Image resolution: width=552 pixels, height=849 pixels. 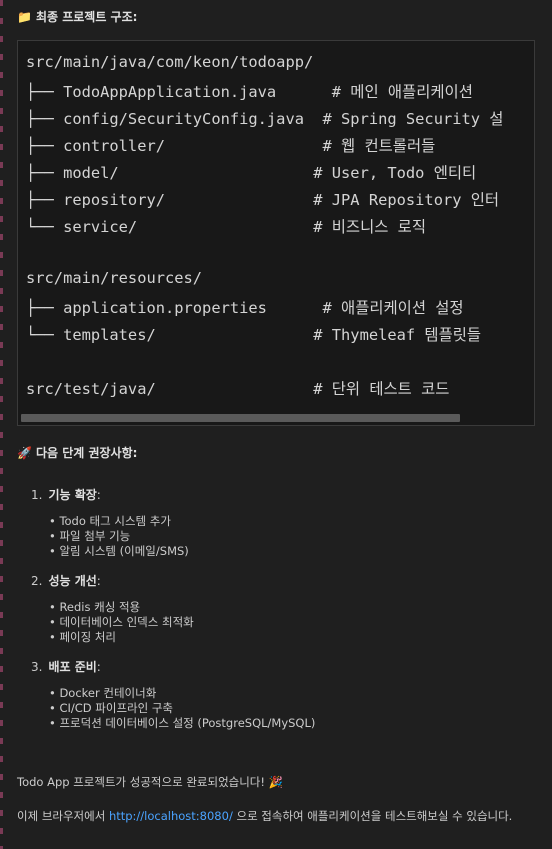 What do you see at coordinates (77, 17) in the screenshot?
I see `structure-heading: 📁 최종 프로젝트 구조:` at bounding box center [77, 17].